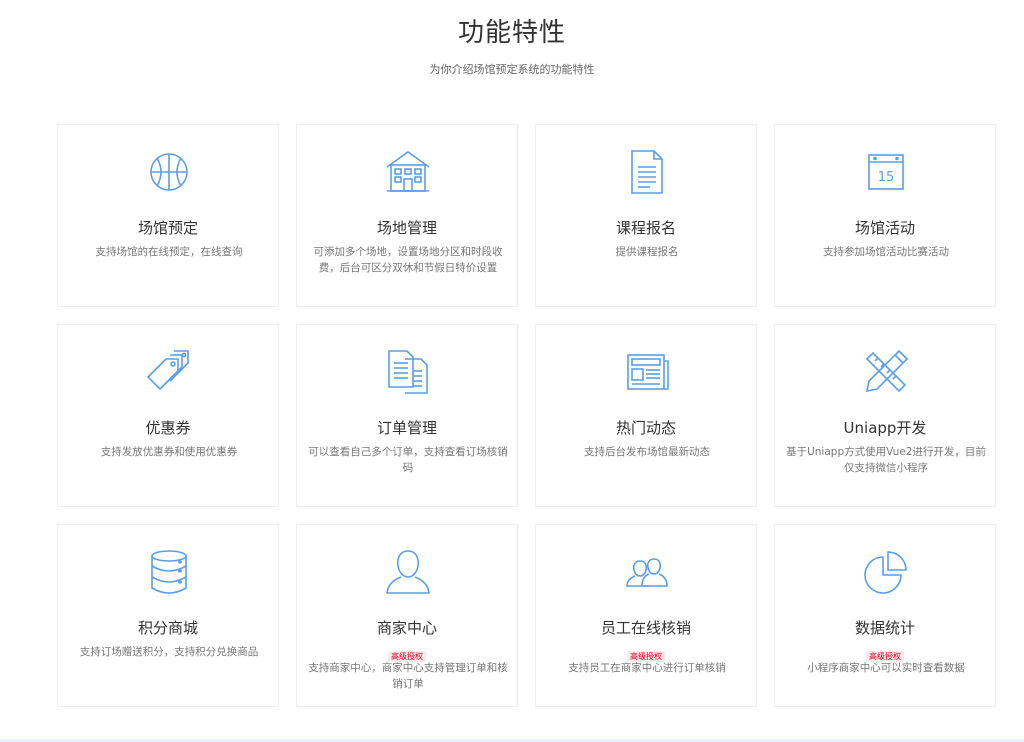 The width and height of the screenshot is (1024, 742). What do you see at coordinates (646, 215) in the screenshot?
I see `feature-card-course-registration: 课程报名 提供课程报名` at bounding box center [646, 215].